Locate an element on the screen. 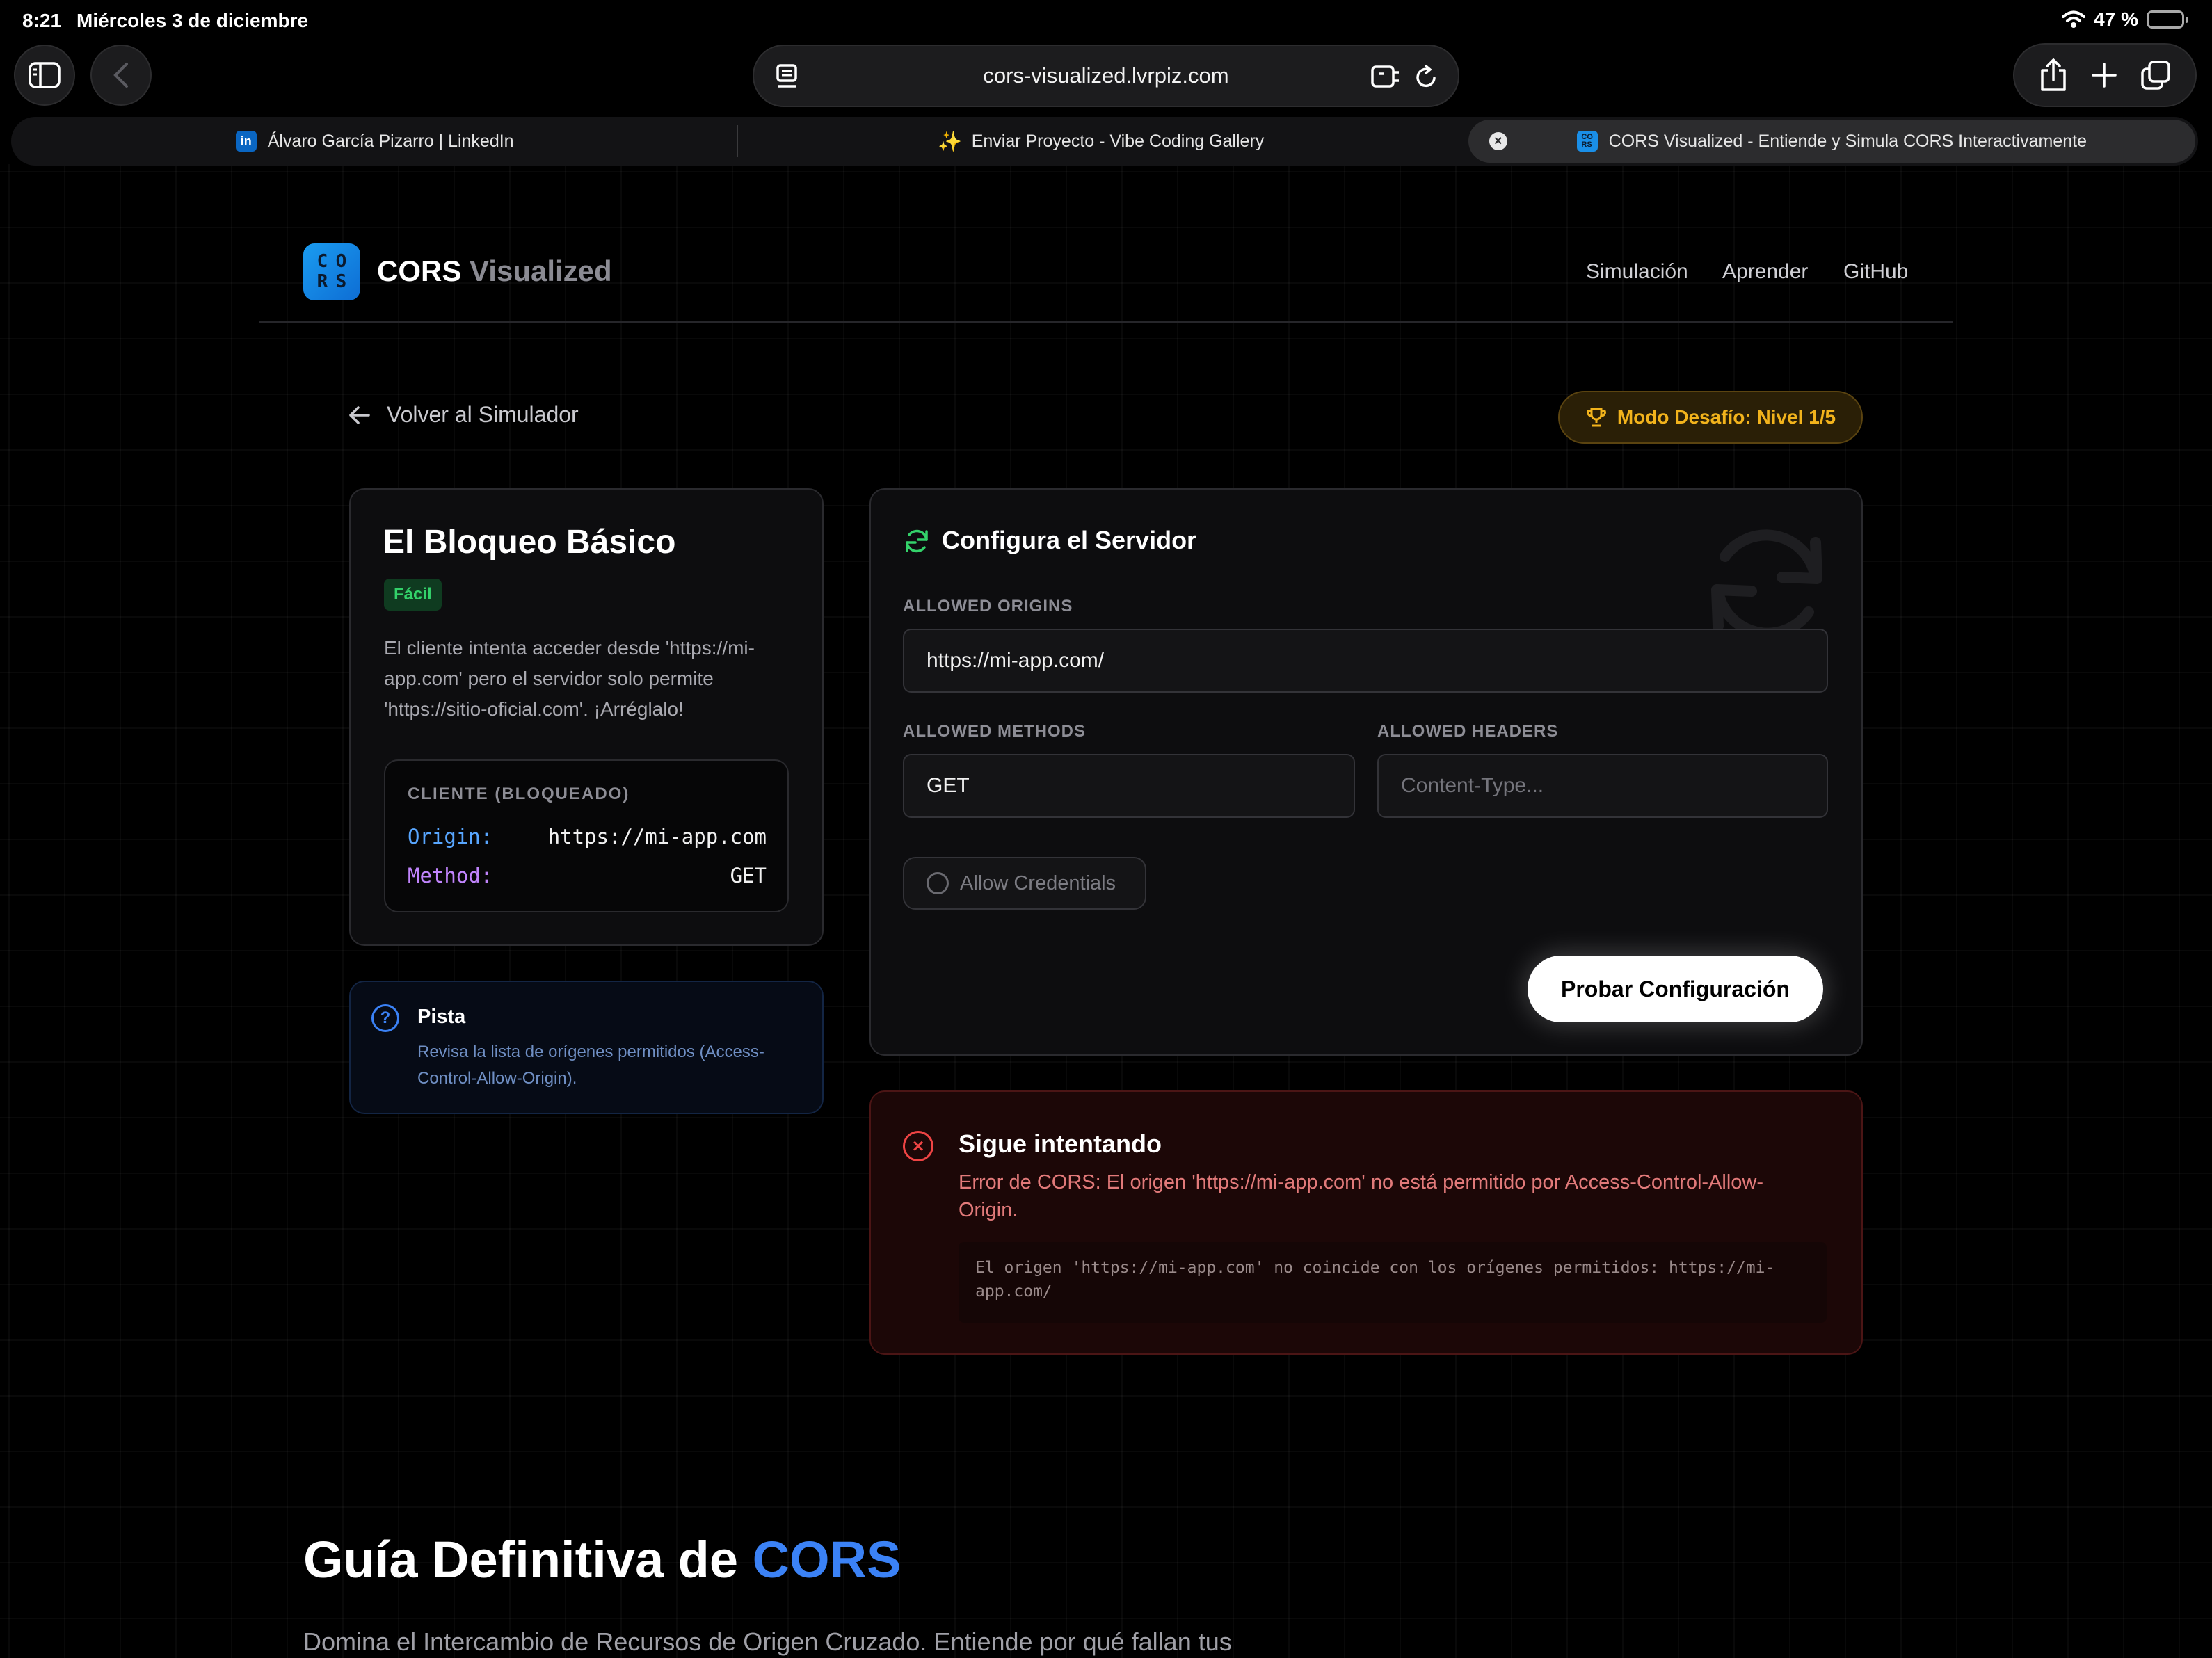 The height and width of the screenshot is (1658, 2212). address-bar: cors-visualized.lvrpiz.com is located at coordinates (1106, 76).